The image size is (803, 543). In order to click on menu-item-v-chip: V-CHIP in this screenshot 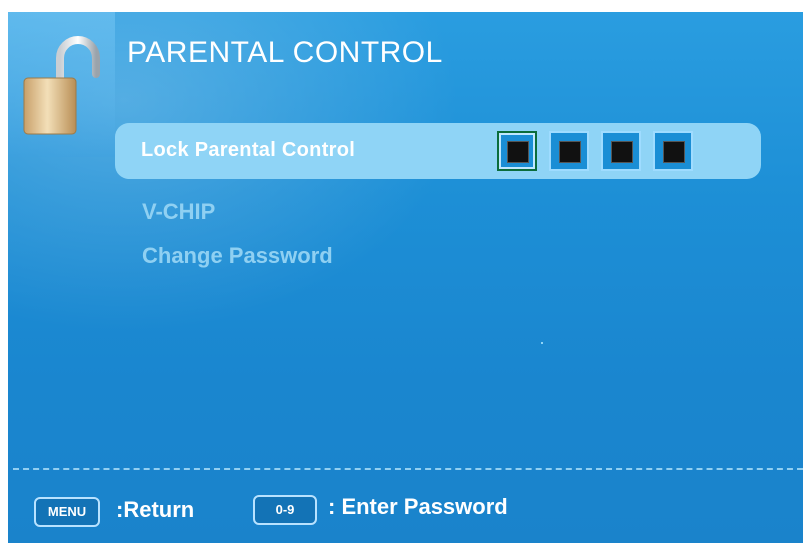, I will do `click(178, 212)`.